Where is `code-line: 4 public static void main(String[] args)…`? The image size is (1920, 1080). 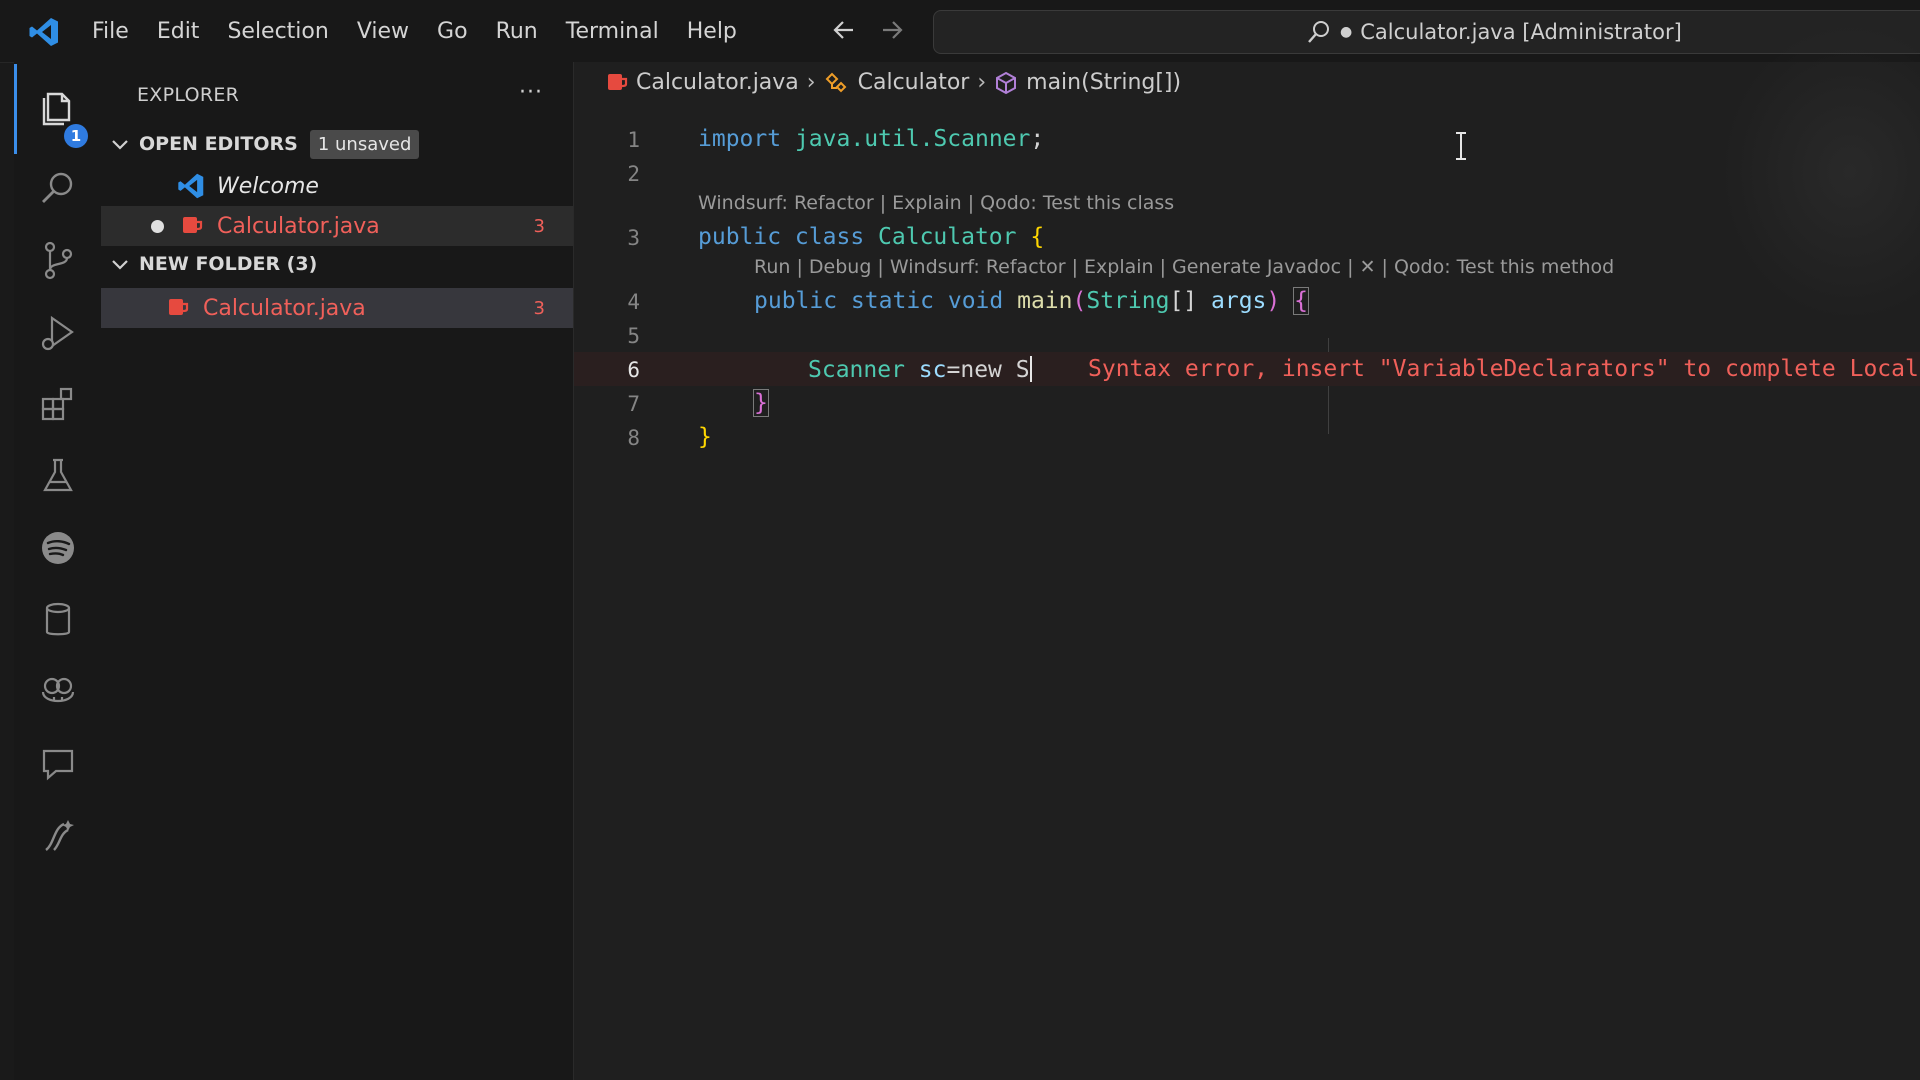 code-line: 4 public static void main(String[] args)… is located at coordinates (1247, 301).